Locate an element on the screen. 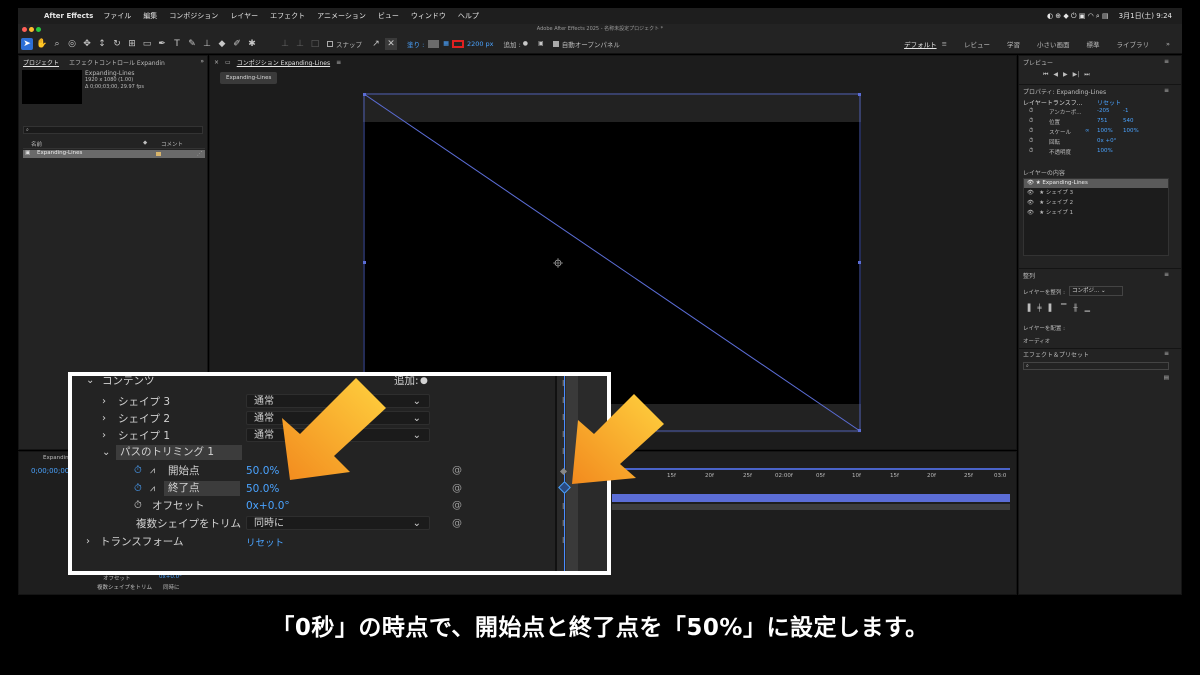 Image resolution: width=1200 pixels, height=675 pixels. shape2-label: シェイプ 2 is located at coordinates (144, 418).